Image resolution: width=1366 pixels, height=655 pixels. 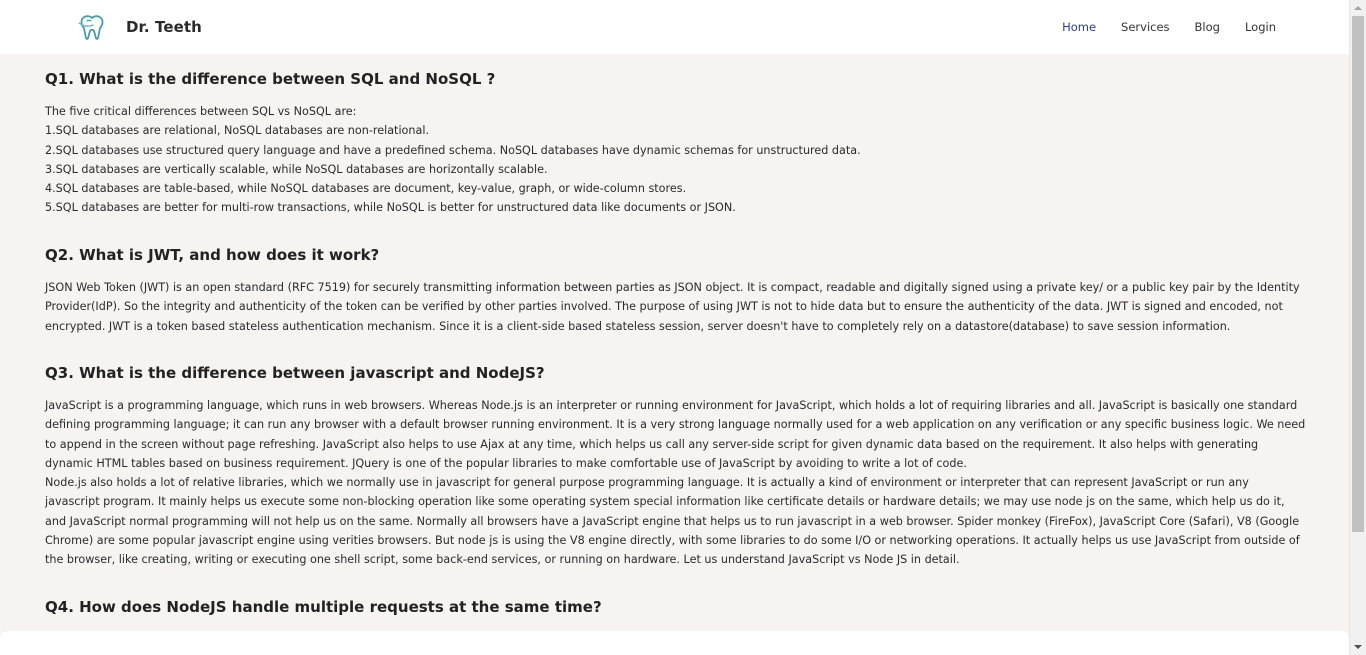 What do you see at coordinates (164, 27) in the screenshot?
I see `brand-name: Dr. Teeth` at bounding box center [164, 27].